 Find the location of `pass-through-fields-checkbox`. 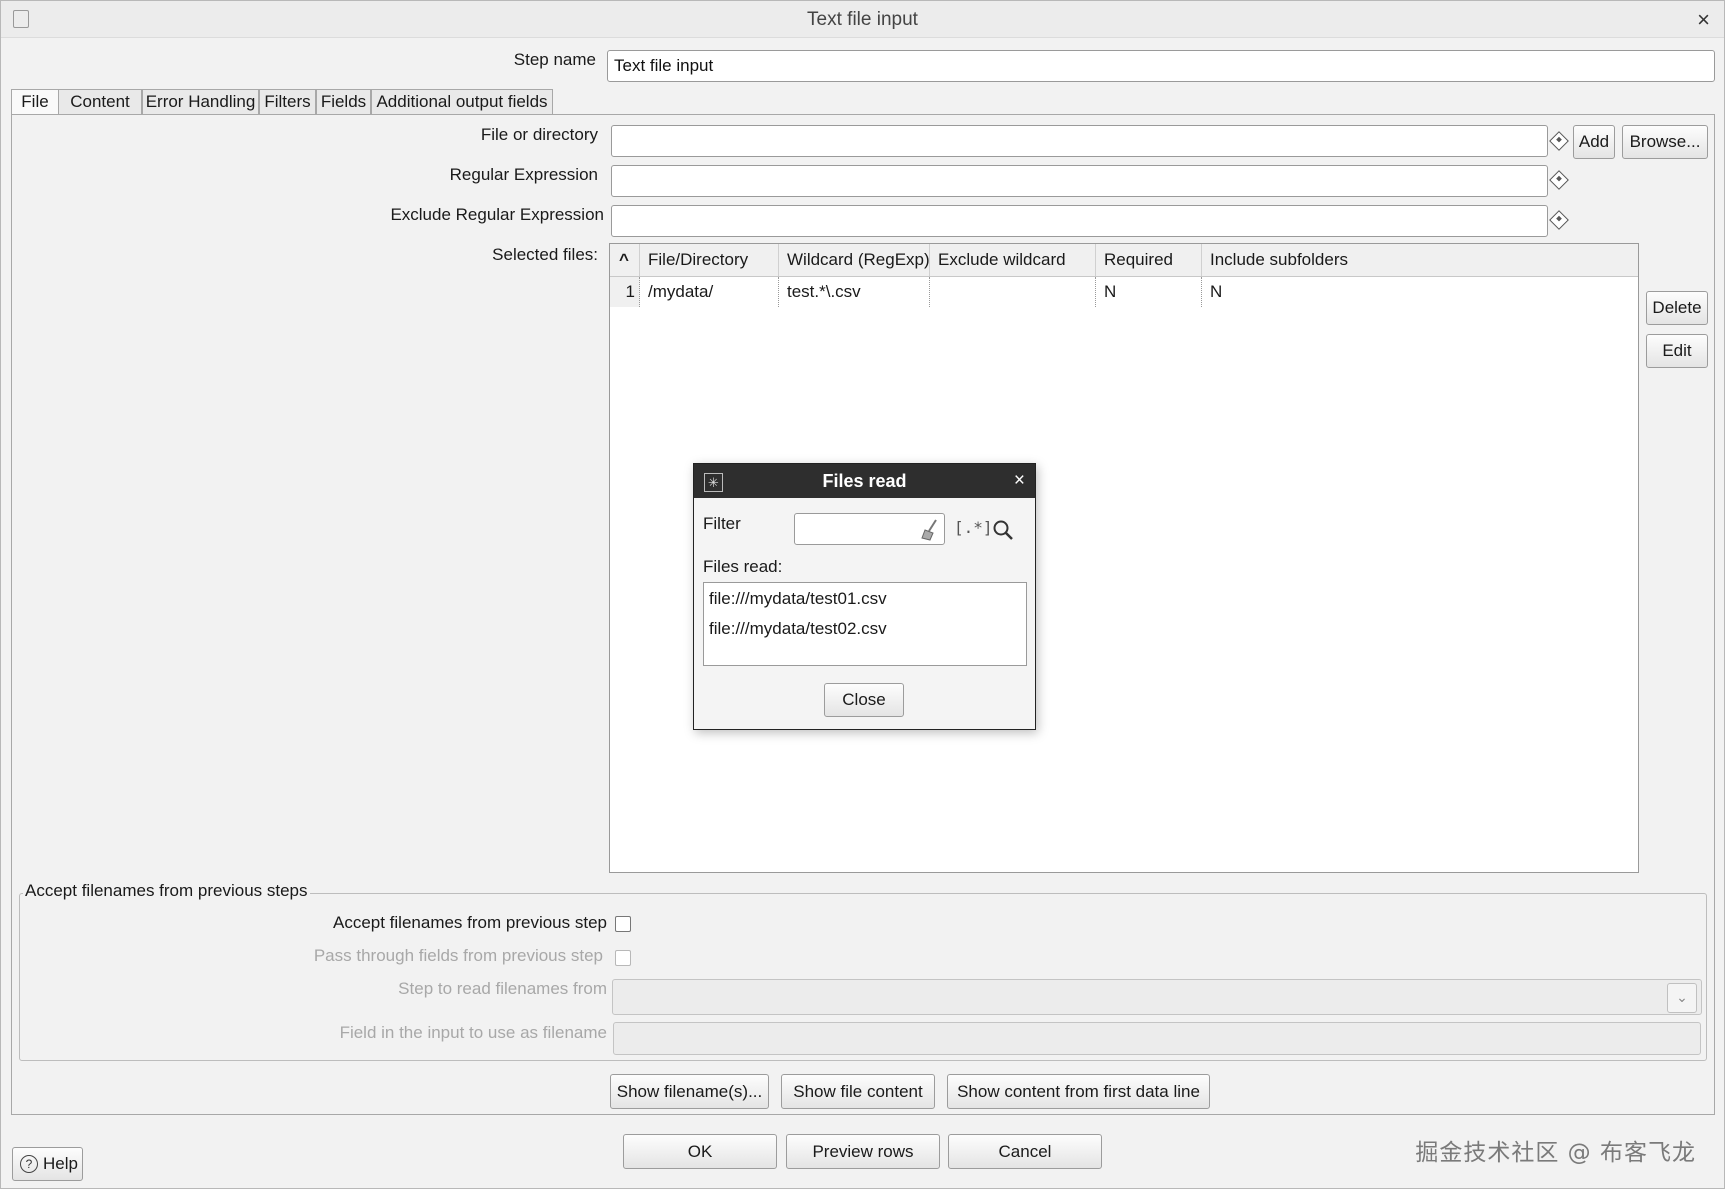

pass-through-fields-checkbox is located at coordinates (623, 958).